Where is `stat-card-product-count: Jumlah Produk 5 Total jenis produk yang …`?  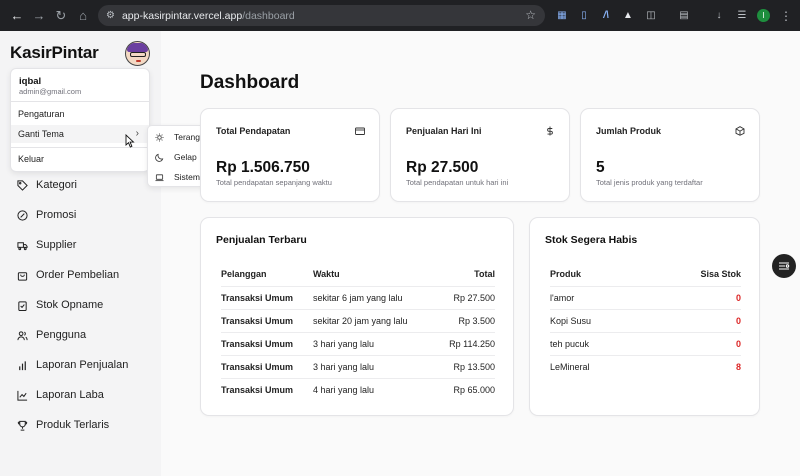 stat-card-product-count: Jumlah Produk 5 Total jenis produk yang … is located at coordinates (670, 155).